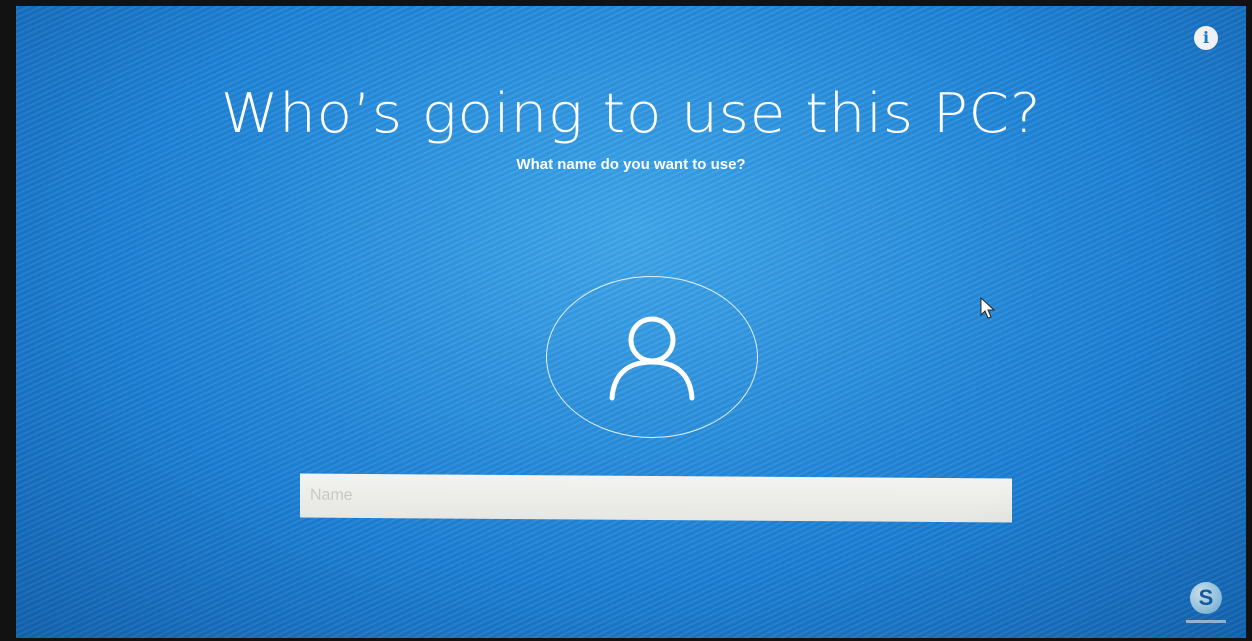 This screenshot has width=1252, height=641. What do you see at coordinates (988, 308) in the screenshot?
I see `mouse-cursor-icon` at bounding box center [988, 308].